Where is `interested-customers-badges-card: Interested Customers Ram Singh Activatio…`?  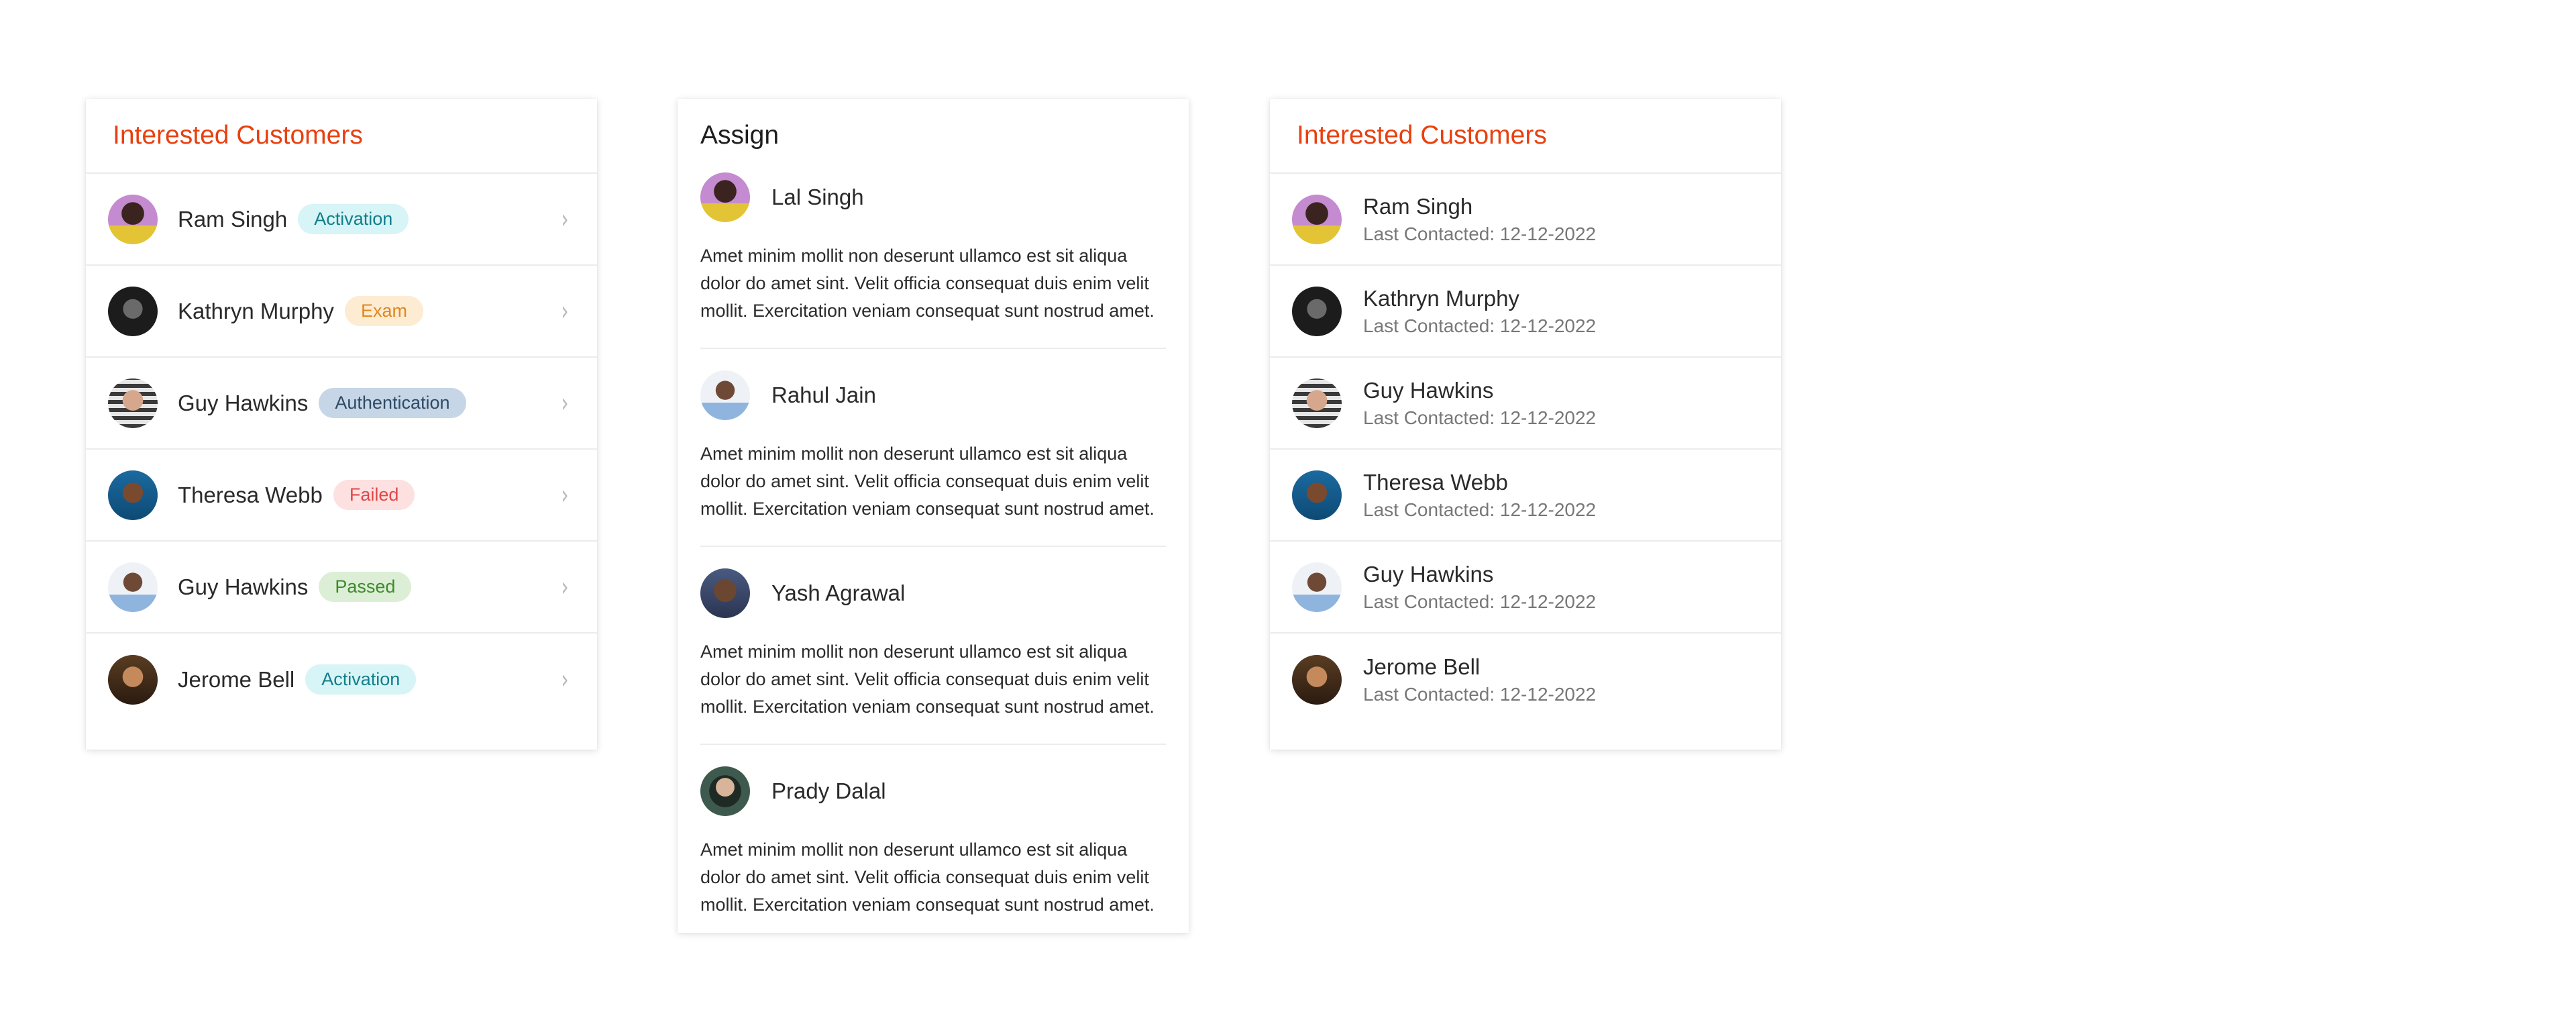
interested-customers-badges-card: Interested Customers Ram Singh Activatio… is located at coordinates (341, 425).